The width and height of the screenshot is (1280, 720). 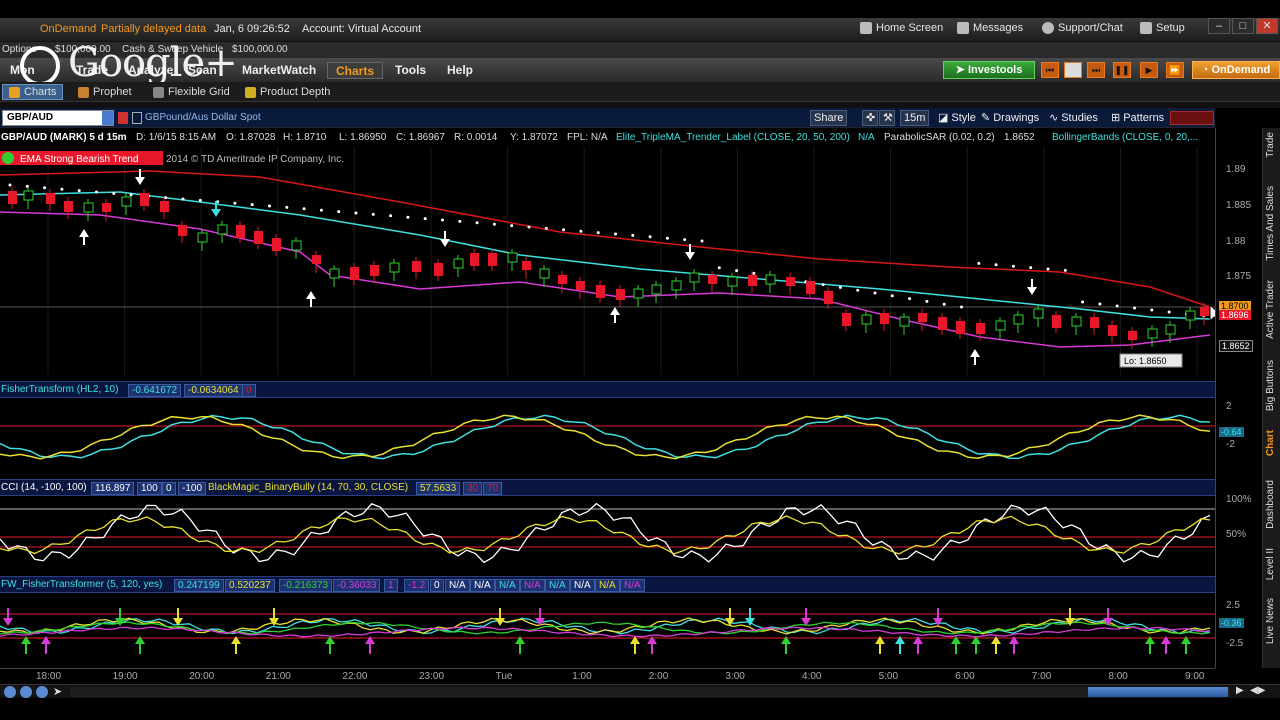 I want to click on copyright-text: 2014 © TD Ameritrade IP Company, Inc., so click(x=255, y=159).